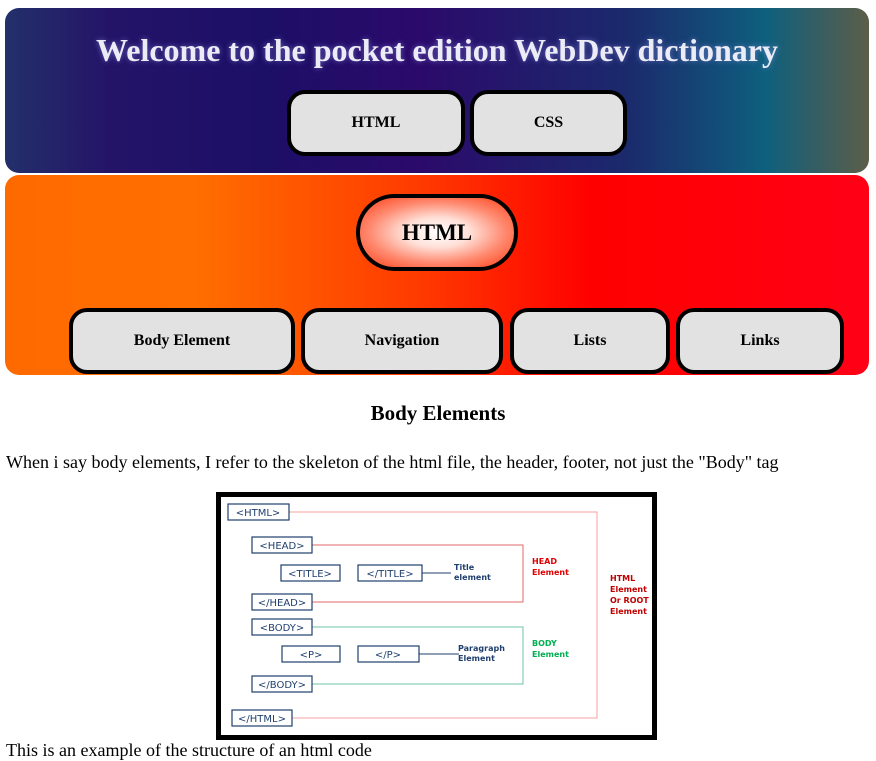 Image resolution: width=876 pixels, height=761 pixels. Describe the element at coordinates (182, 341) in the screenshot. I see `tab-body-element: Body Element` at that location.